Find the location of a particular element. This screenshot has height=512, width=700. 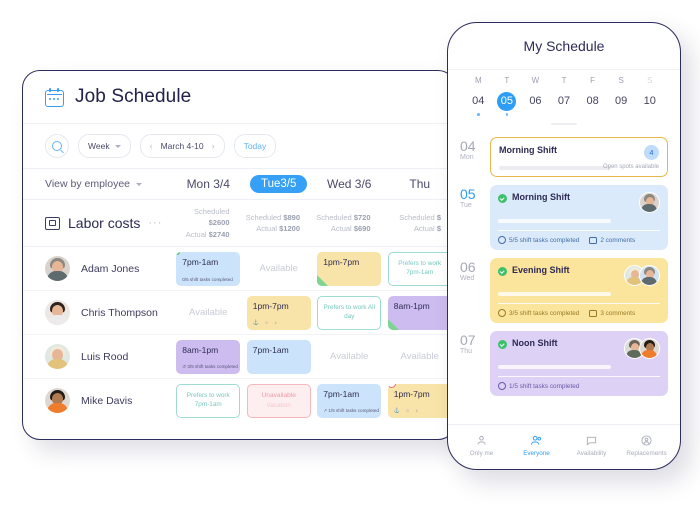

shift-chip: ! 1pm-7pm ⚓ ☼ ♪ is located at coordinates (419, 400).